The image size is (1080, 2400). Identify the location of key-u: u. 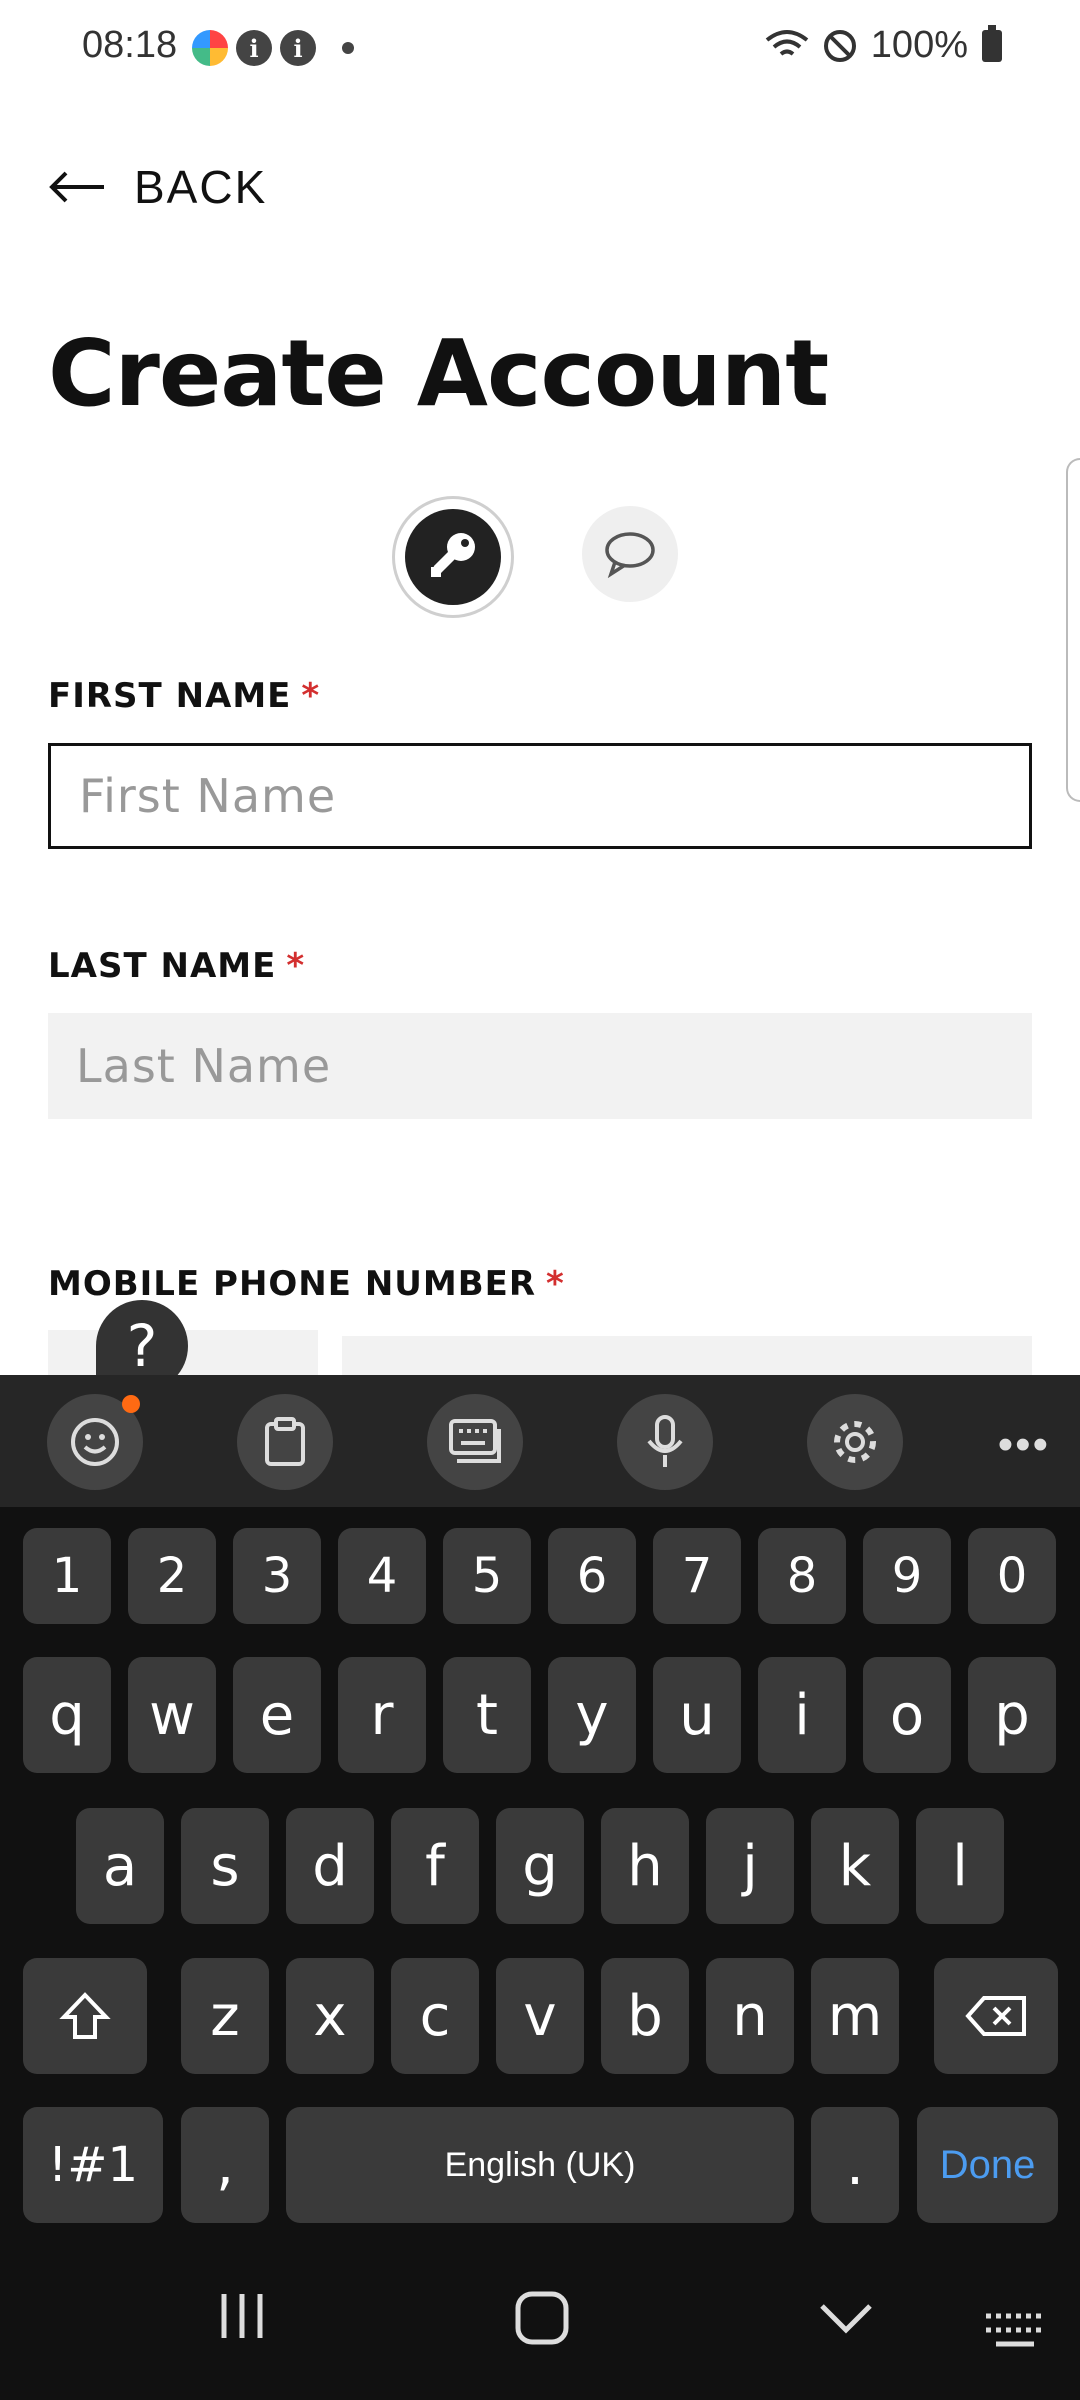
(697, 1715).